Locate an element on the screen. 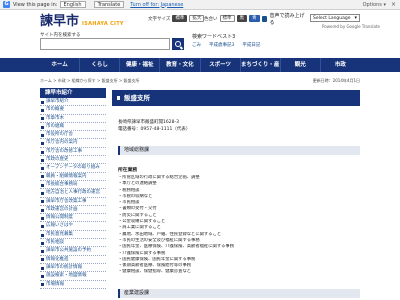 The width and height of the screenshot is (400, 300). close-icon: × is located at coordinates (393, 4).